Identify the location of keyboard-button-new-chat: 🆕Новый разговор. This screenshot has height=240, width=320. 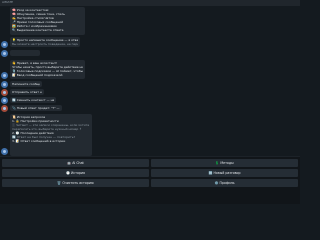
(224, 173).